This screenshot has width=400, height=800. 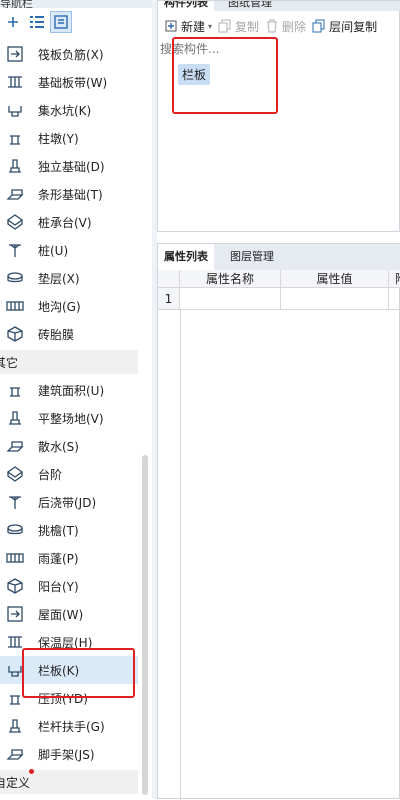 I want to click on grid-cell-name, so click(x=230, y=299).